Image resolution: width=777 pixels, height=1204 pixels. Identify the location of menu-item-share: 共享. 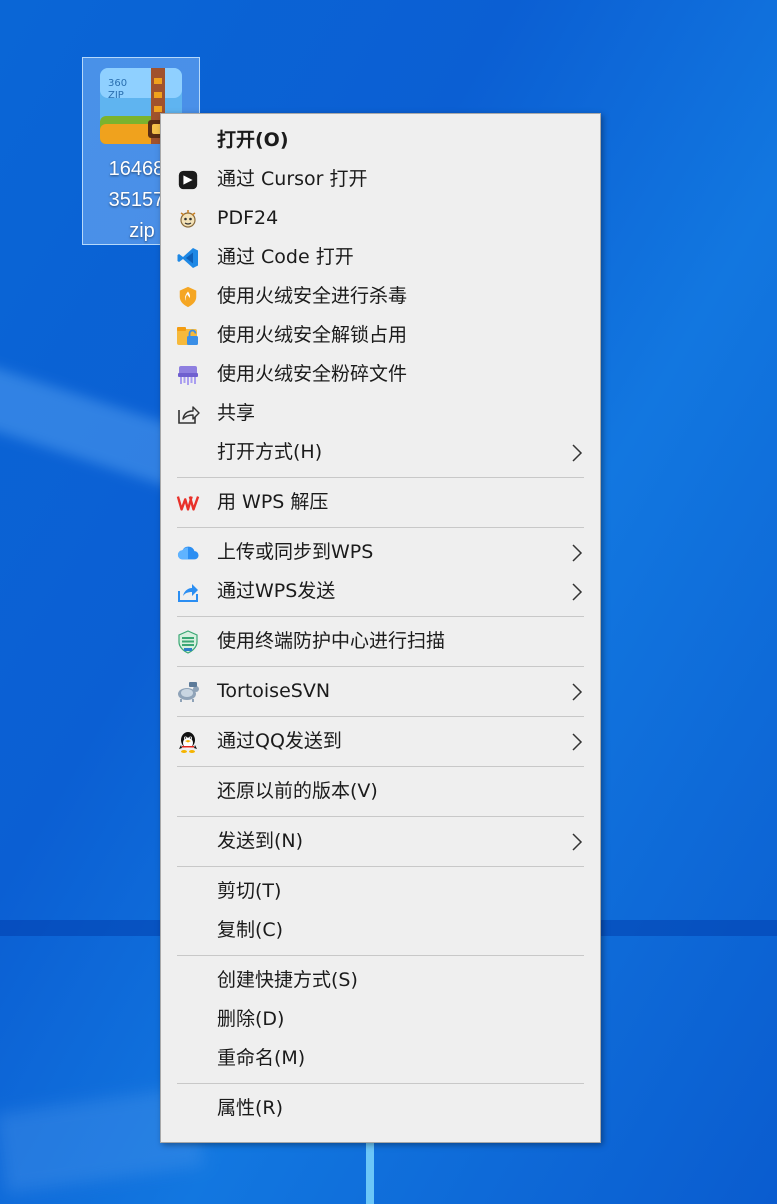
(380, 413).